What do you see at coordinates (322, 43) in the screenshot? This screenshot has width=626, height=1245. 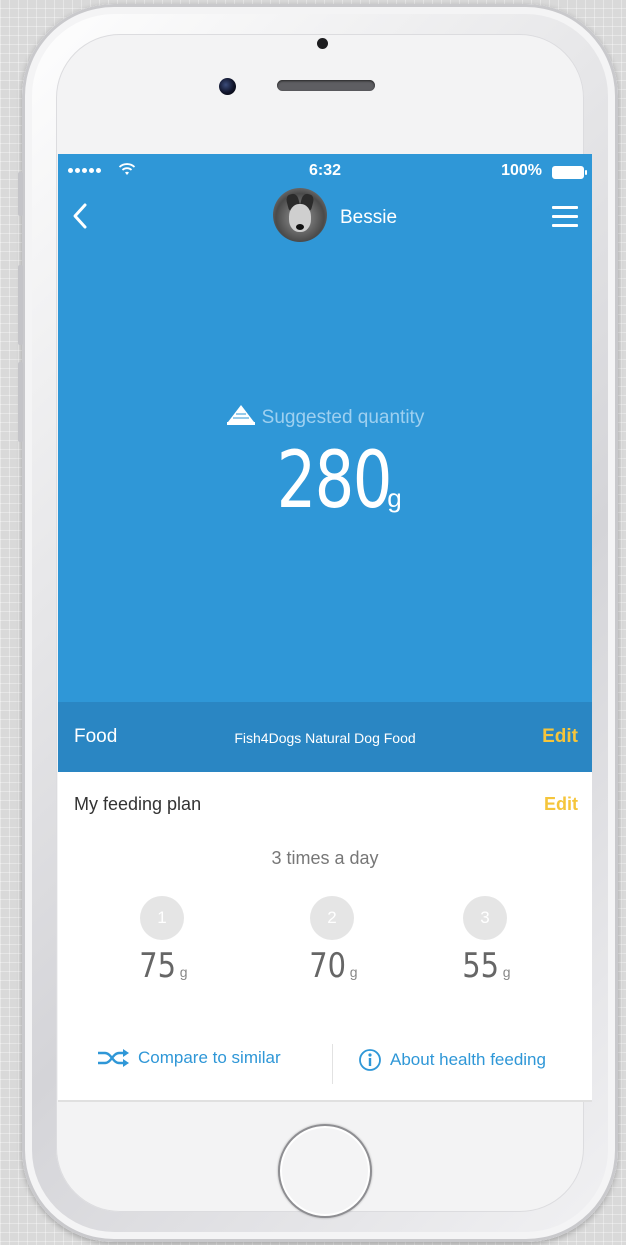 I see `proximity-sensor` at bounding box center [322, 43].